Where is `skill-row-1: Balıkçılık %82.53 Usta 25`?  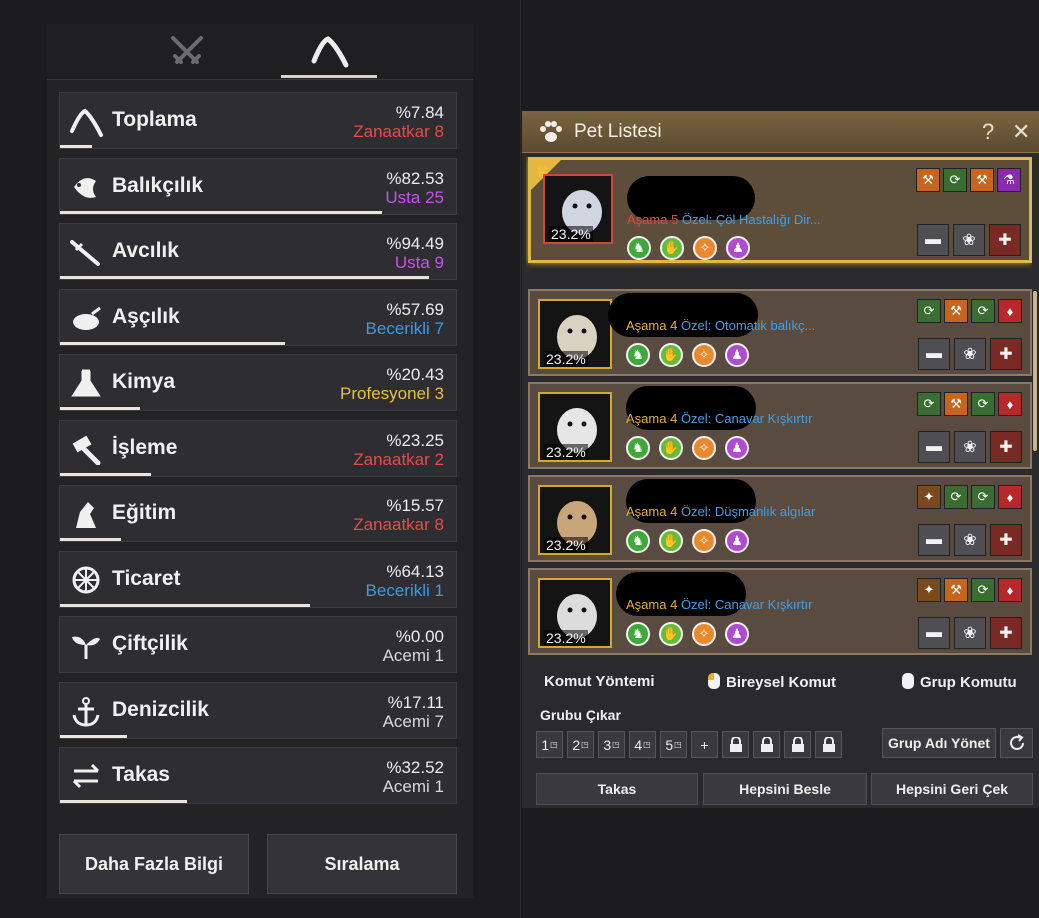
skill-row-1: Balıkçılık %82.53 Usta 25 is located at coordinates (258, 186).